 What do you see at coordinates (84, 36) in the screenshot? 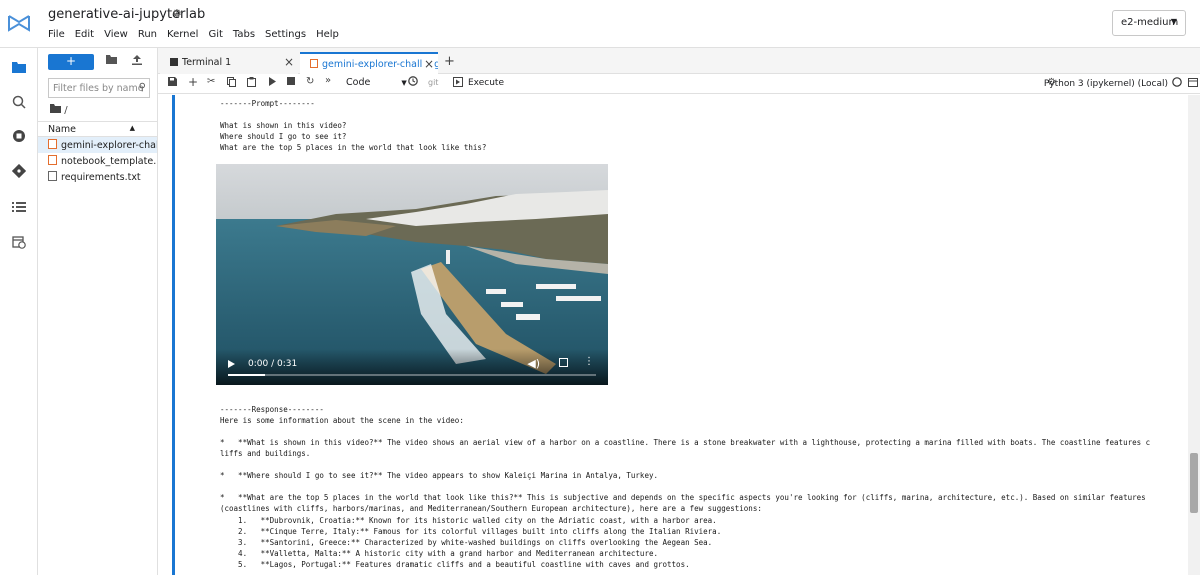
I see `menu-edit: Edit` at bounding box center [84, 36].